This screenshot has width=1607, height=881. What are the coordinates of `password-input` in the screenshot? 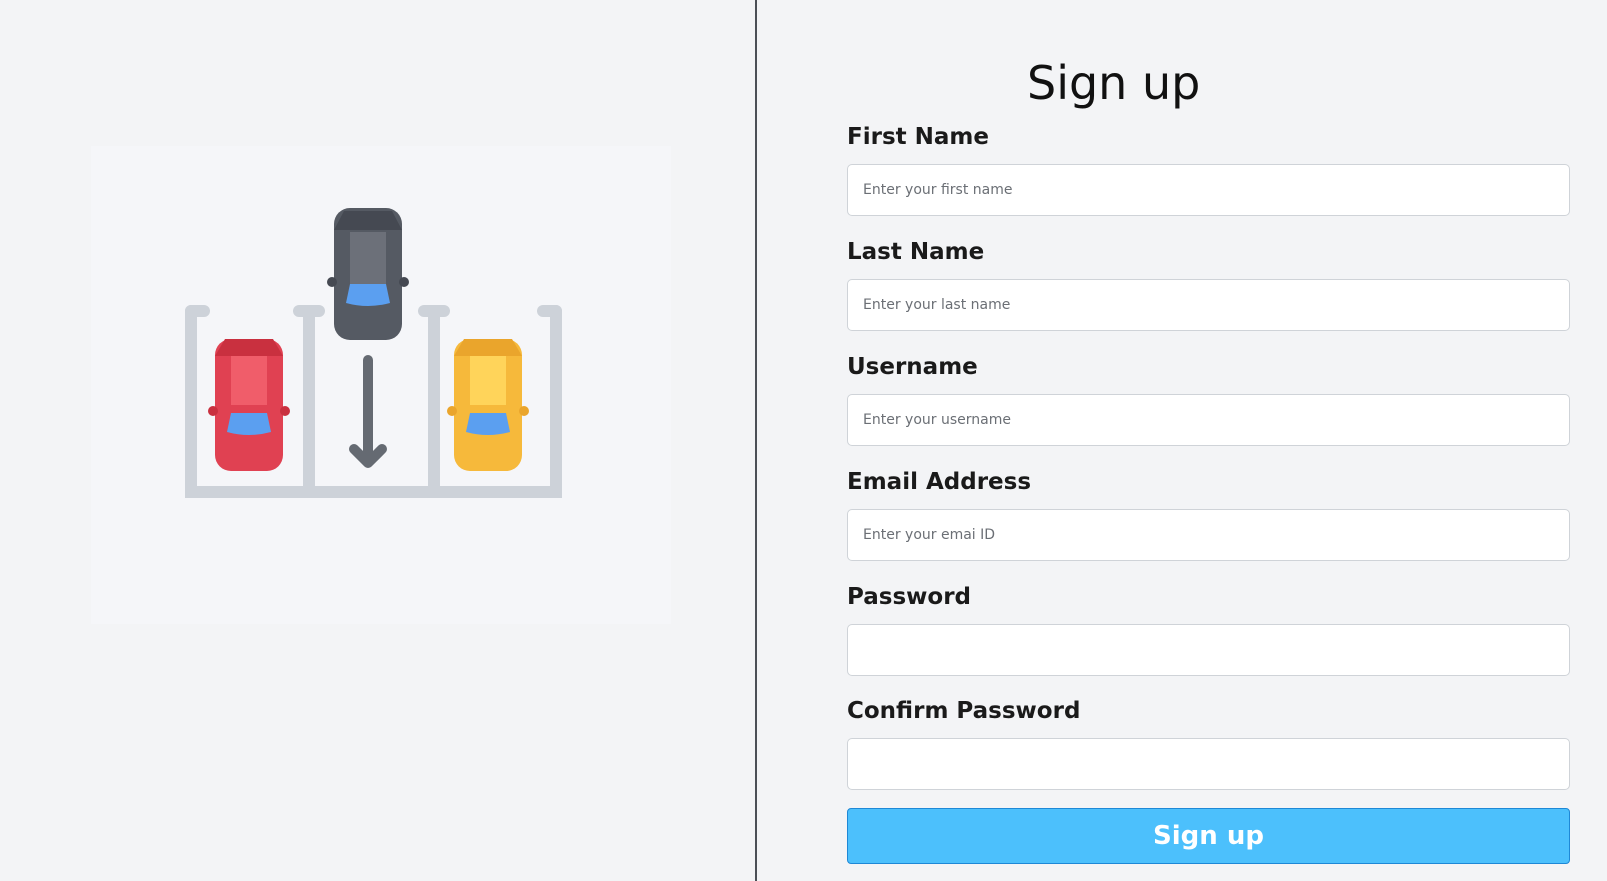 It's located at (1208, 650).